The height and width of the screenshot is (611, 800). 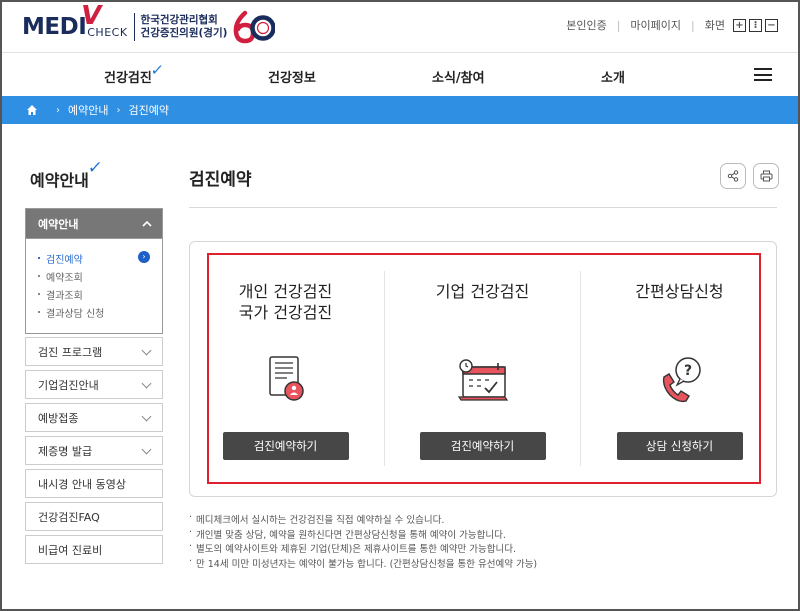 What do you see at coordinates (179, 20) in the screenshot?
I see `logo-org-line1: 한국건강관리협회` at bounding box center [179, 20].